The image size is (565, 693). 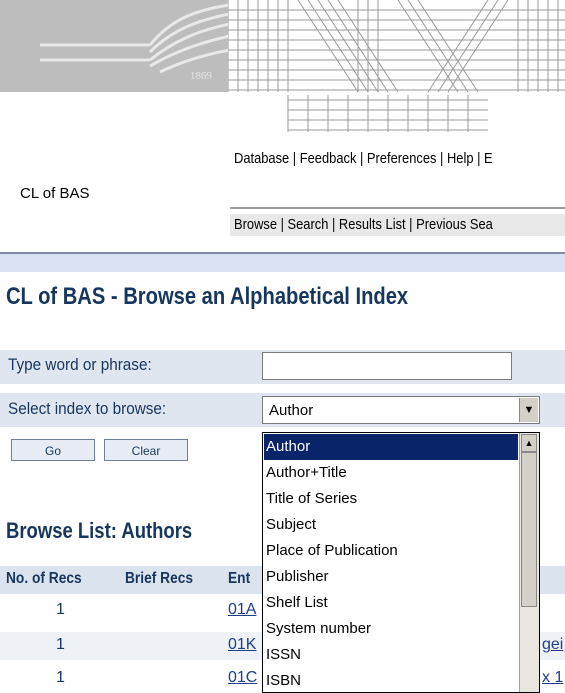 I want to click on option-isbn: ISBN, so click(x=391, y=680).